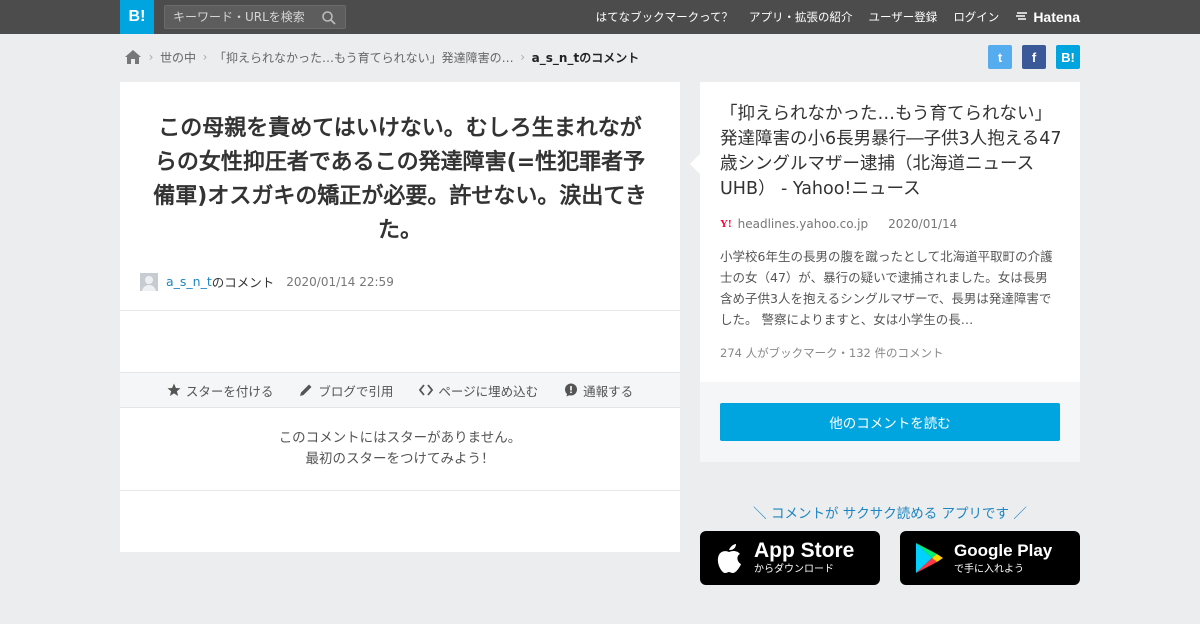  I want to click on report-button: 通報する, so click(598, 390).